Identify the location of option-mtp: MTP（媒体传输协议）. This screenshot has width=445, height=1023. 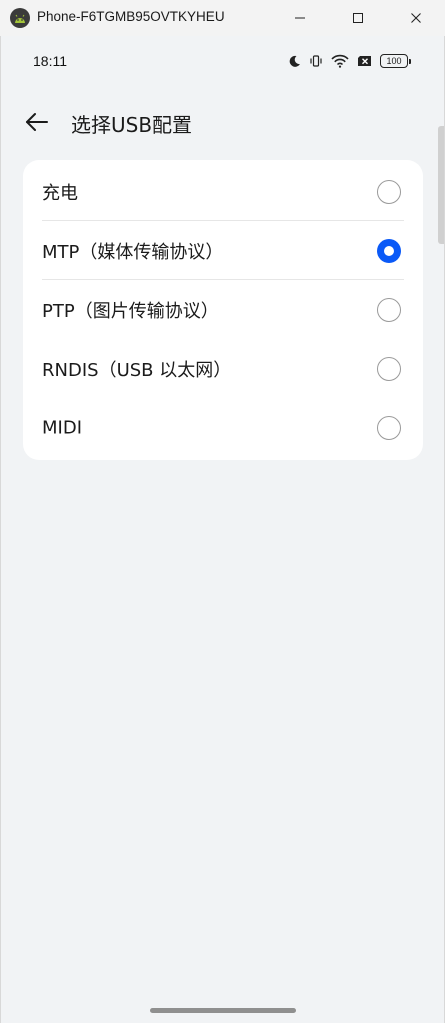
(223, 250).